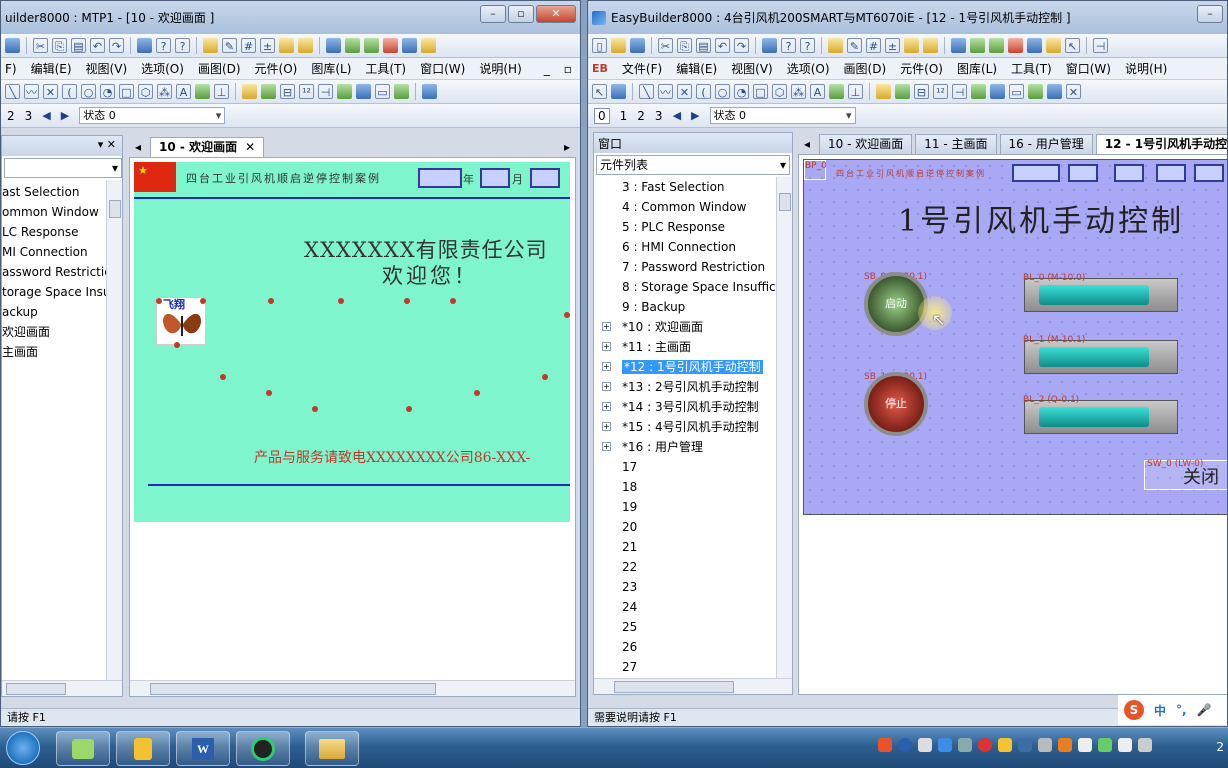  What do you see at coordinates (866, 144) in the screenshot?
I see `tab-welcome: 10 - 欢迎画面` at bounding box center [866, 144].